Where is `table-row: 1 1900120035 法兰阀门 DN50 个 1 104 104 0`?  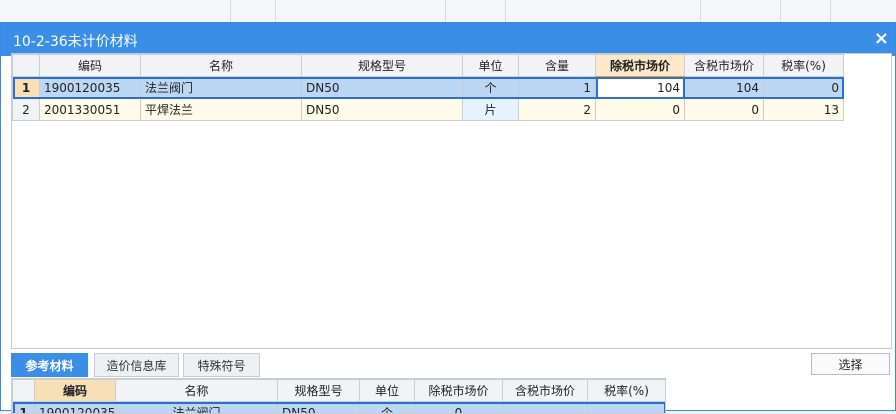 table-row: 1 1900120035 法兰阀门 DN50 个 1 104 104 0 is located at coordinates (428, 88).